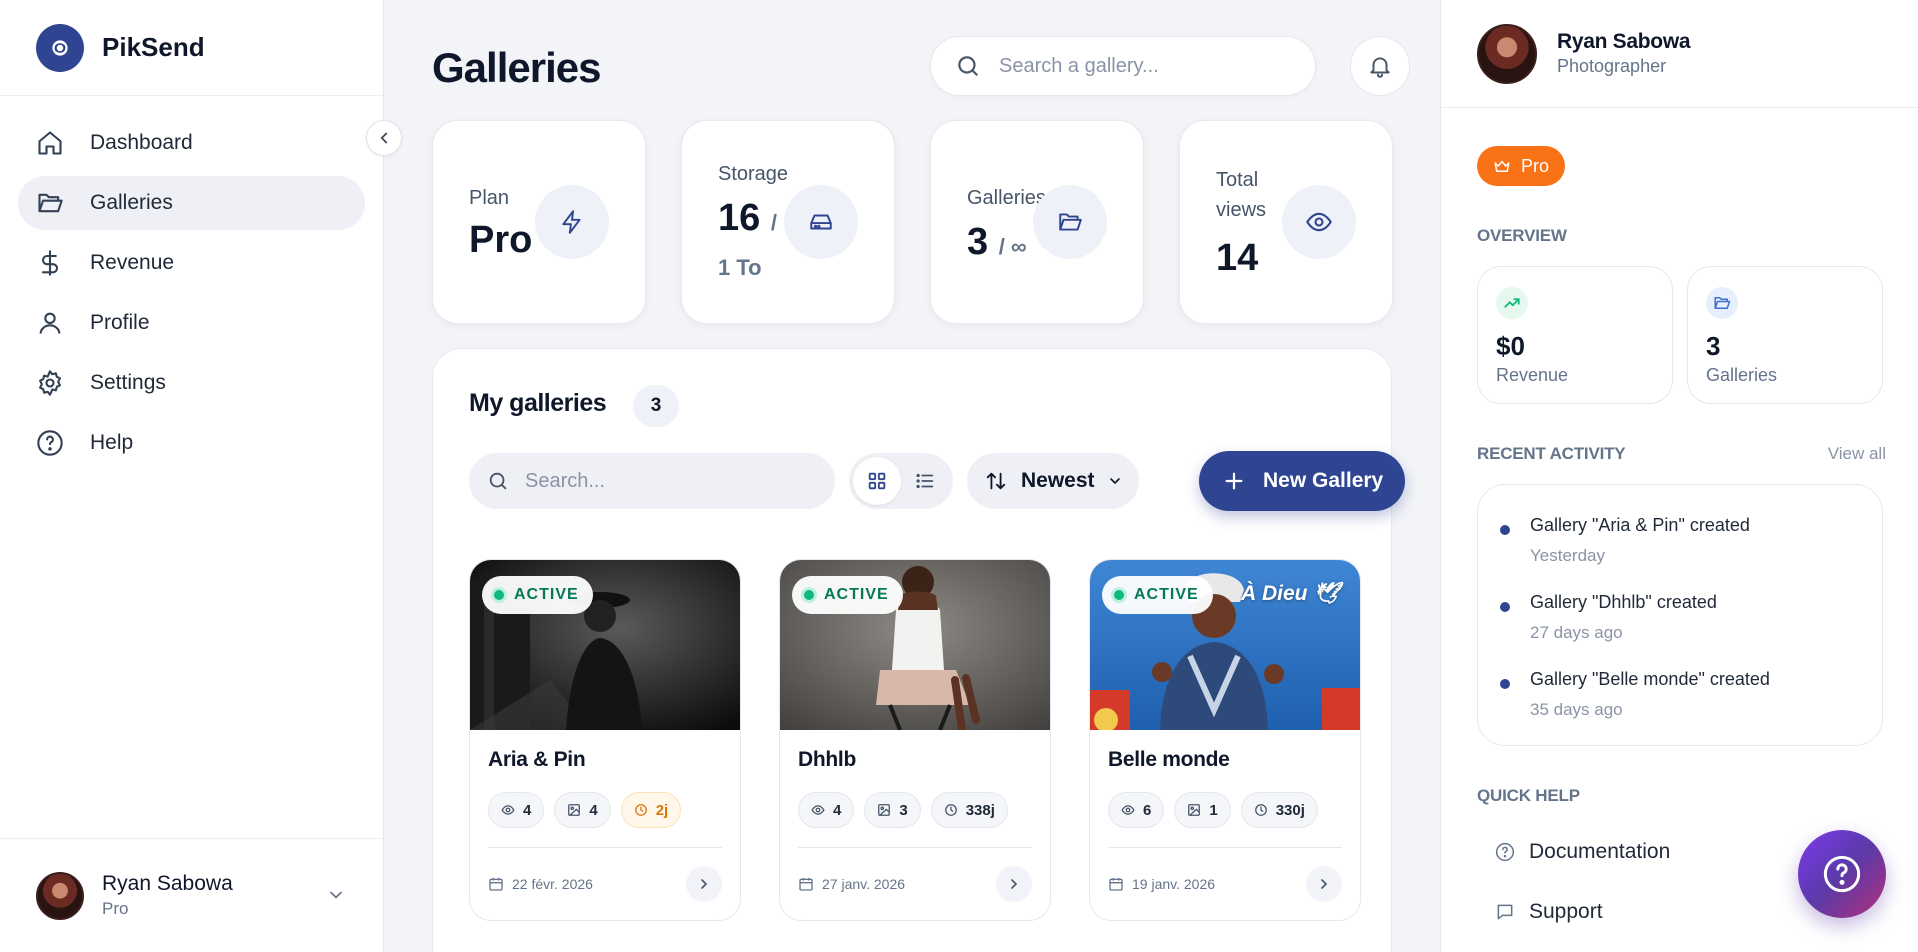  Describe the element at coordinates (128, 382) in the screenshot. I see `sidebar-item-label: Settings` at that location.